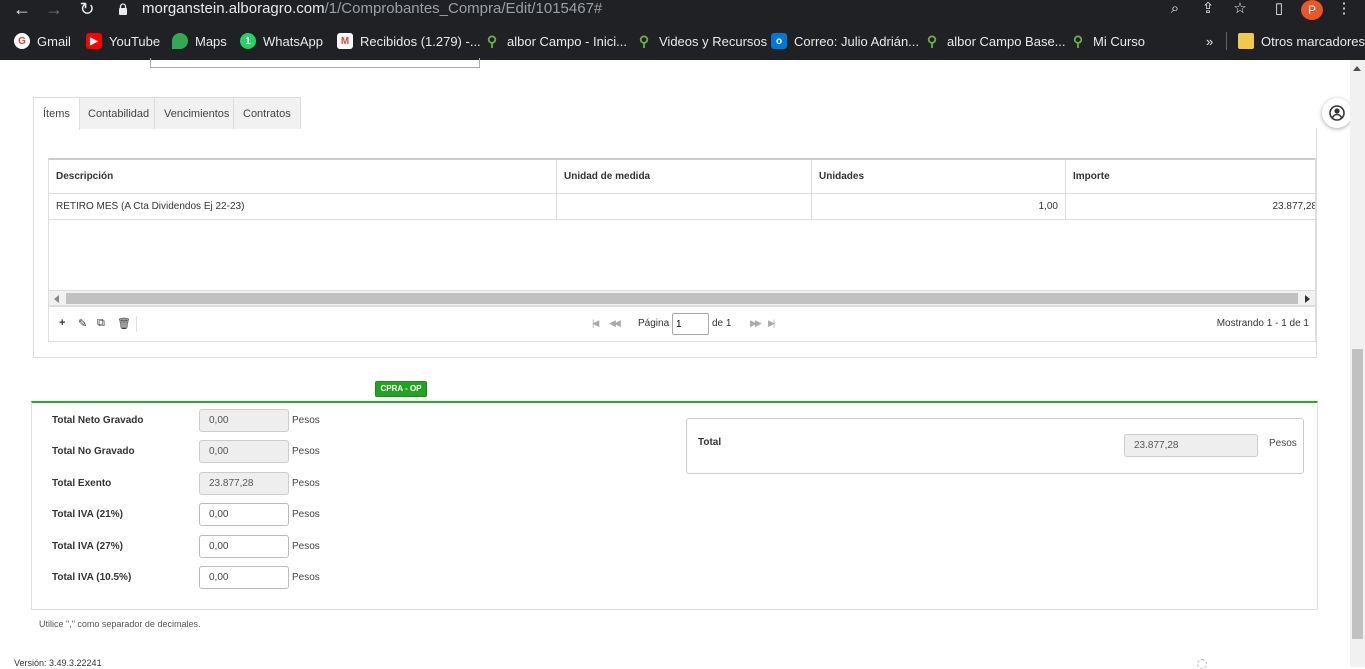 This screenshot has height=669, width=1365. I want to click on grand-total-unit: Pesos, so click(1283, 443).